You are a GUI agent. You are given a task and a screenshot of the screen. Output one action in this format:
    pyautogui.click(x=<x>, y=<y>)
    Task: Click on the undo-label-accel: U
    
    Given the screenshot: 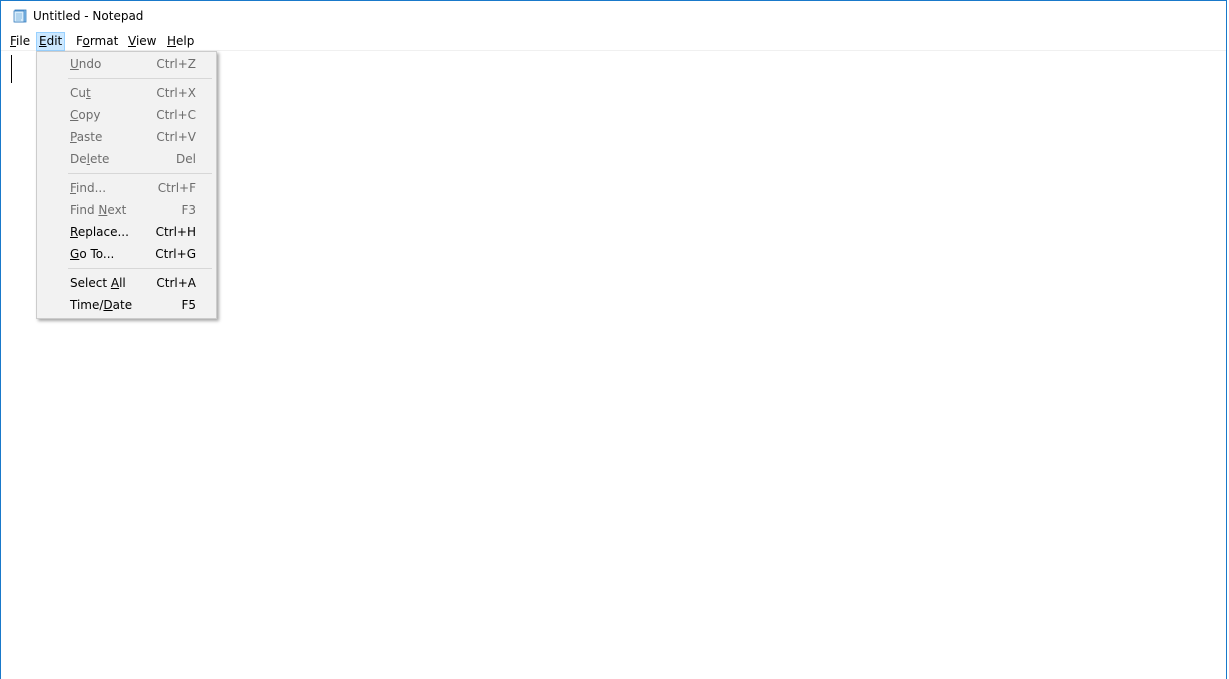 What is the action you would take?
    pyautogui.click(x=74, y=64)
    